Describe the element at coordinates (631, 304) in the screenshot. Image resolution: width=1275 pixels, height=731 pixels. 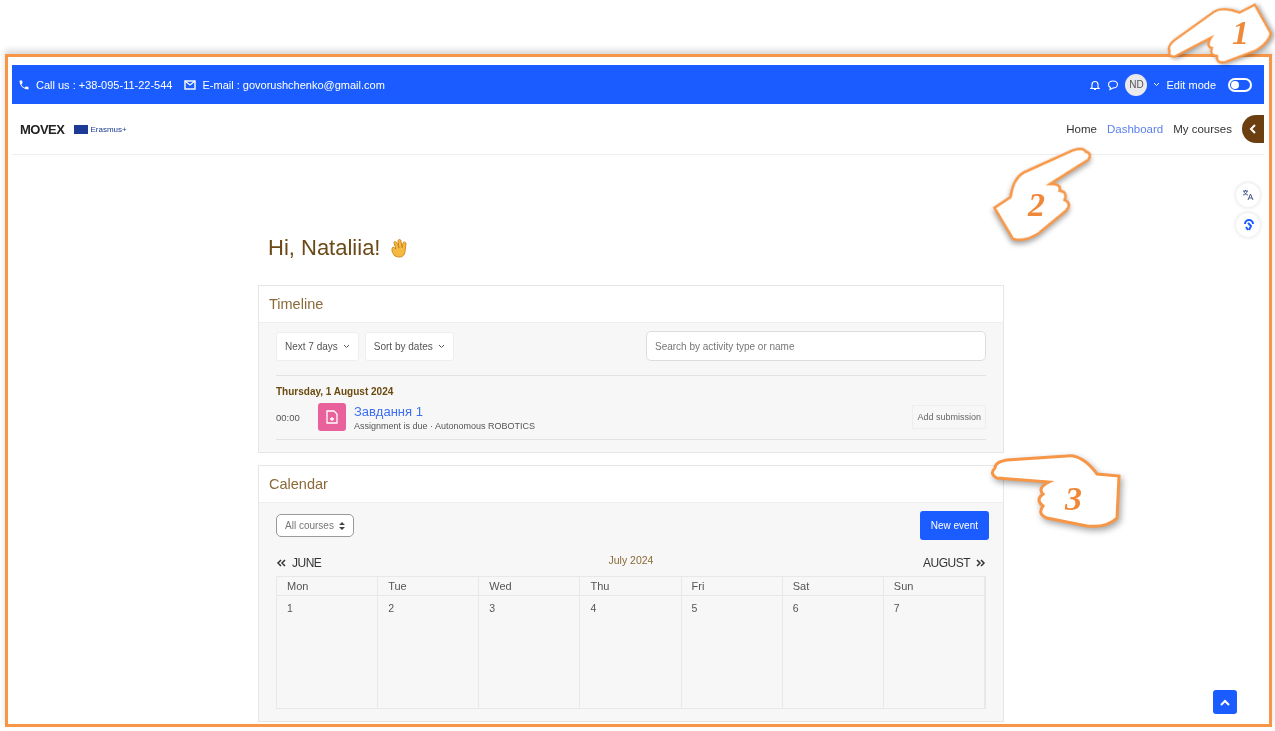
I see `card-title: Timeline` at that location.